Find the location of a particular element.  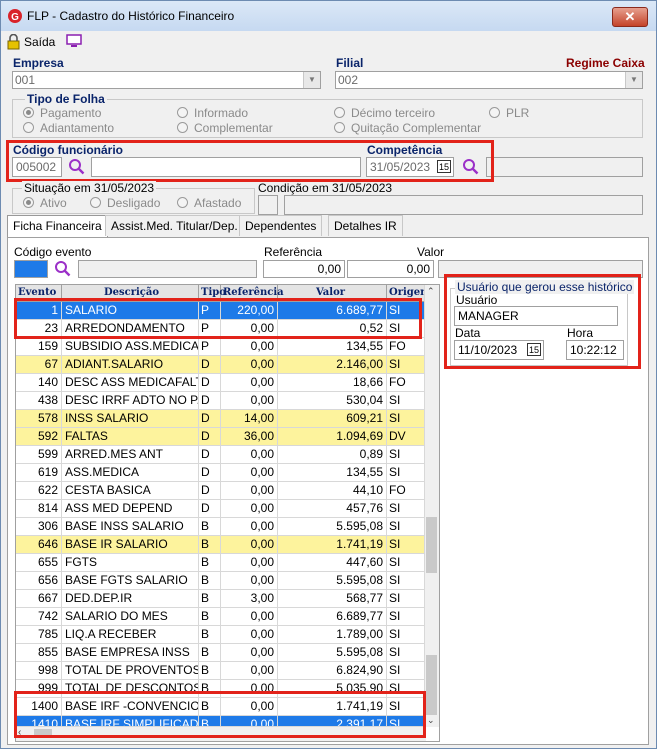

filial-select: 002 ▼ is located at coordinates (489, 80).